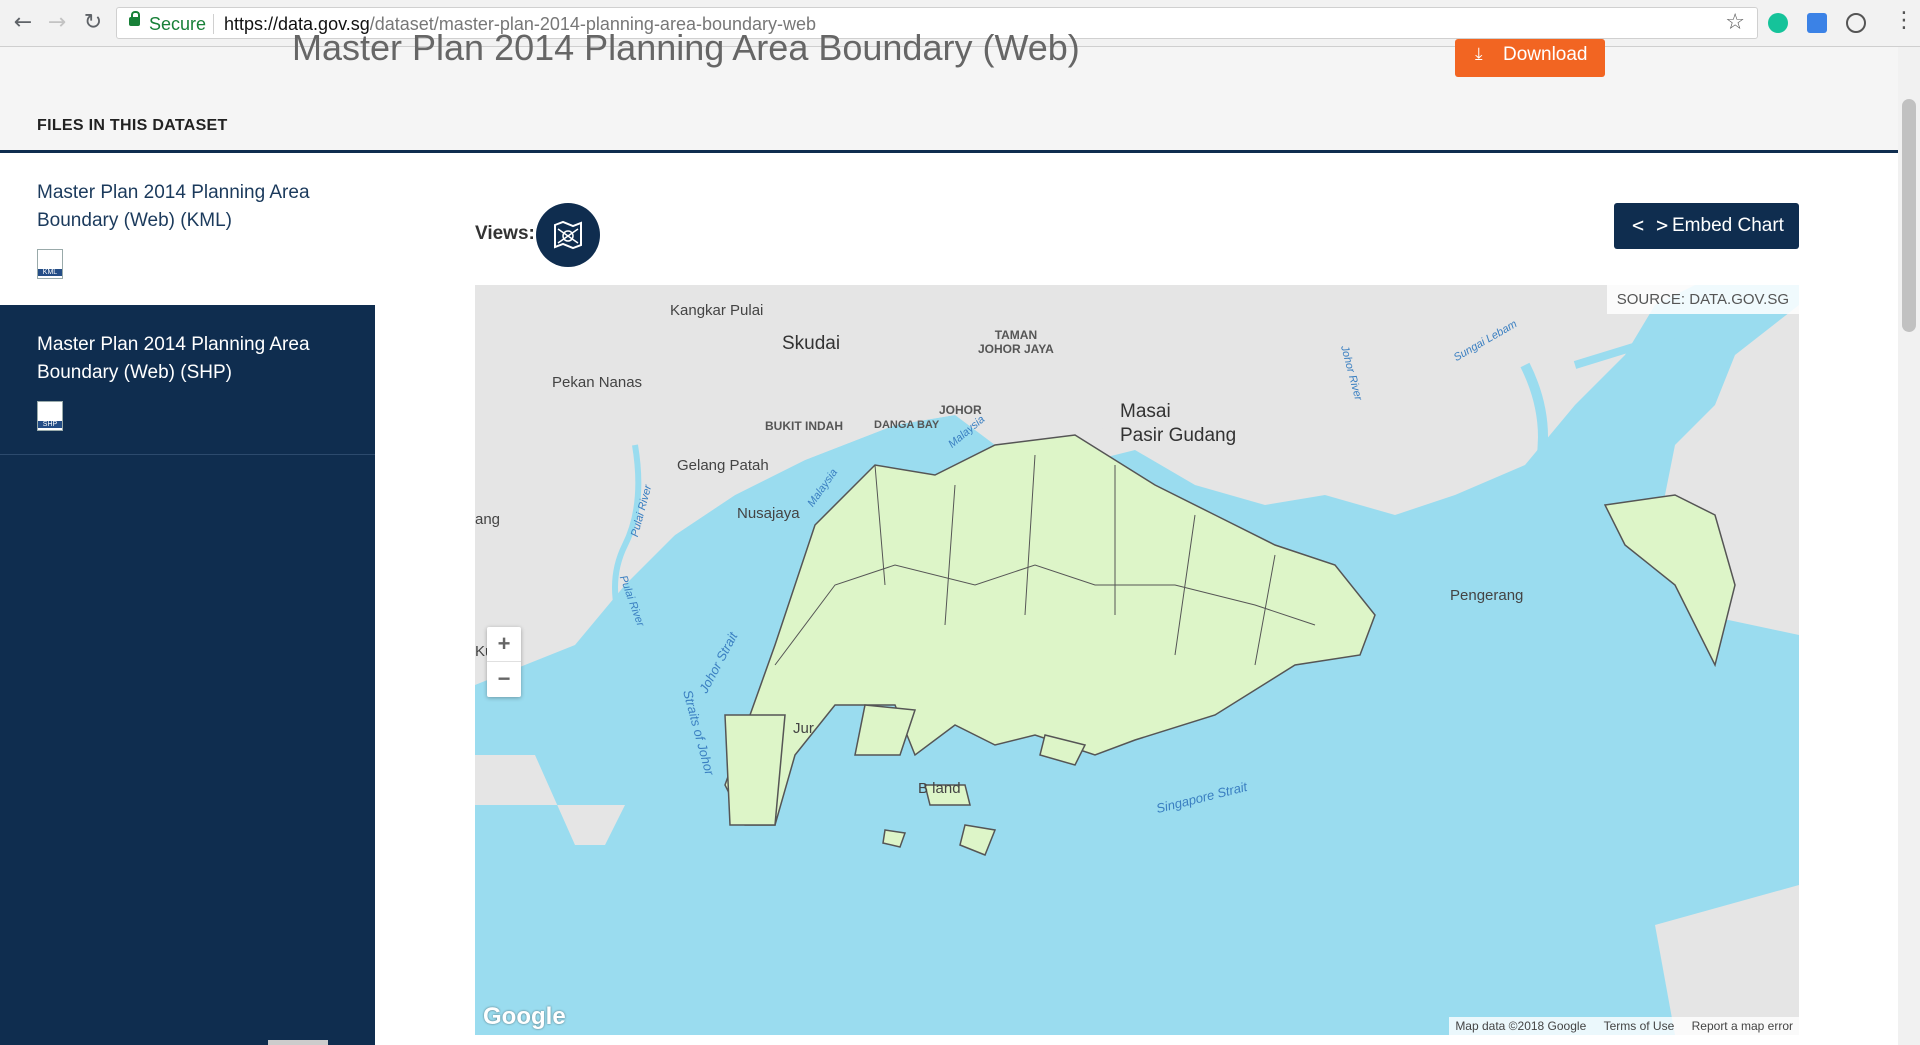  Describe the element at coordinates (504, 644) in the screenshot. I see `zoom-in-button: +` at that location.